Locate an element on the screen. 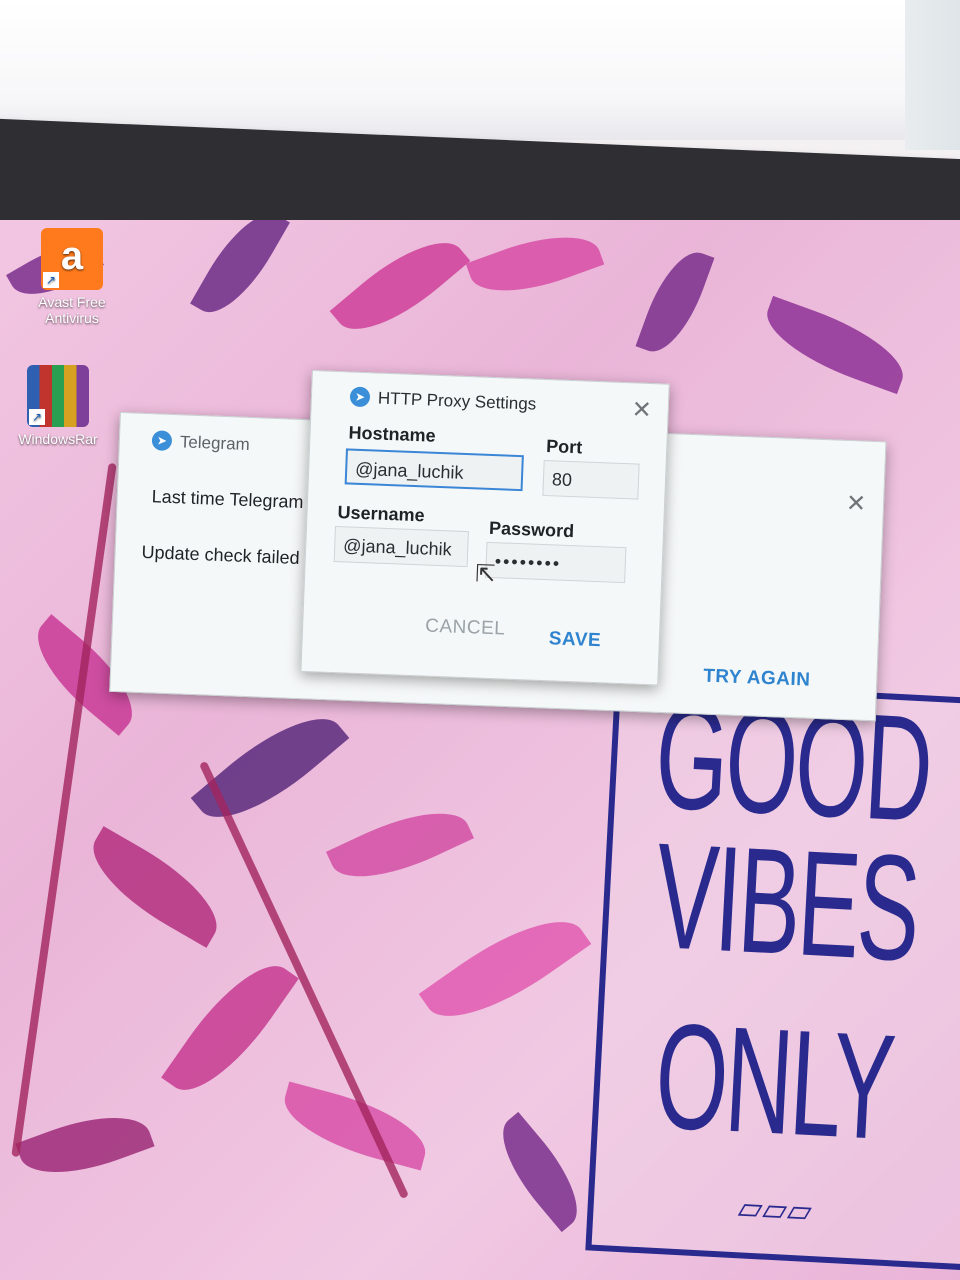  hostname-field: @jana_luchik is located at coordinates (434, 470).